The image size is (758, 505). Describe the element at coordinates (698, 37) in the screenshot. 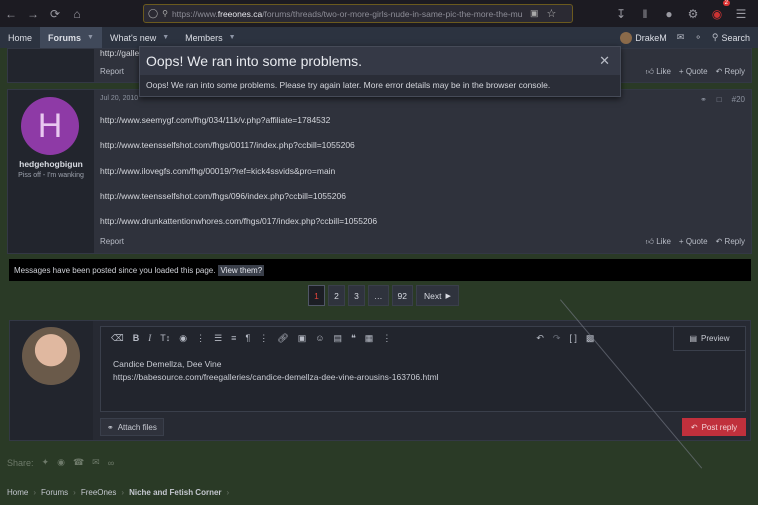

I see `bell-icon: ⚬` at that location.